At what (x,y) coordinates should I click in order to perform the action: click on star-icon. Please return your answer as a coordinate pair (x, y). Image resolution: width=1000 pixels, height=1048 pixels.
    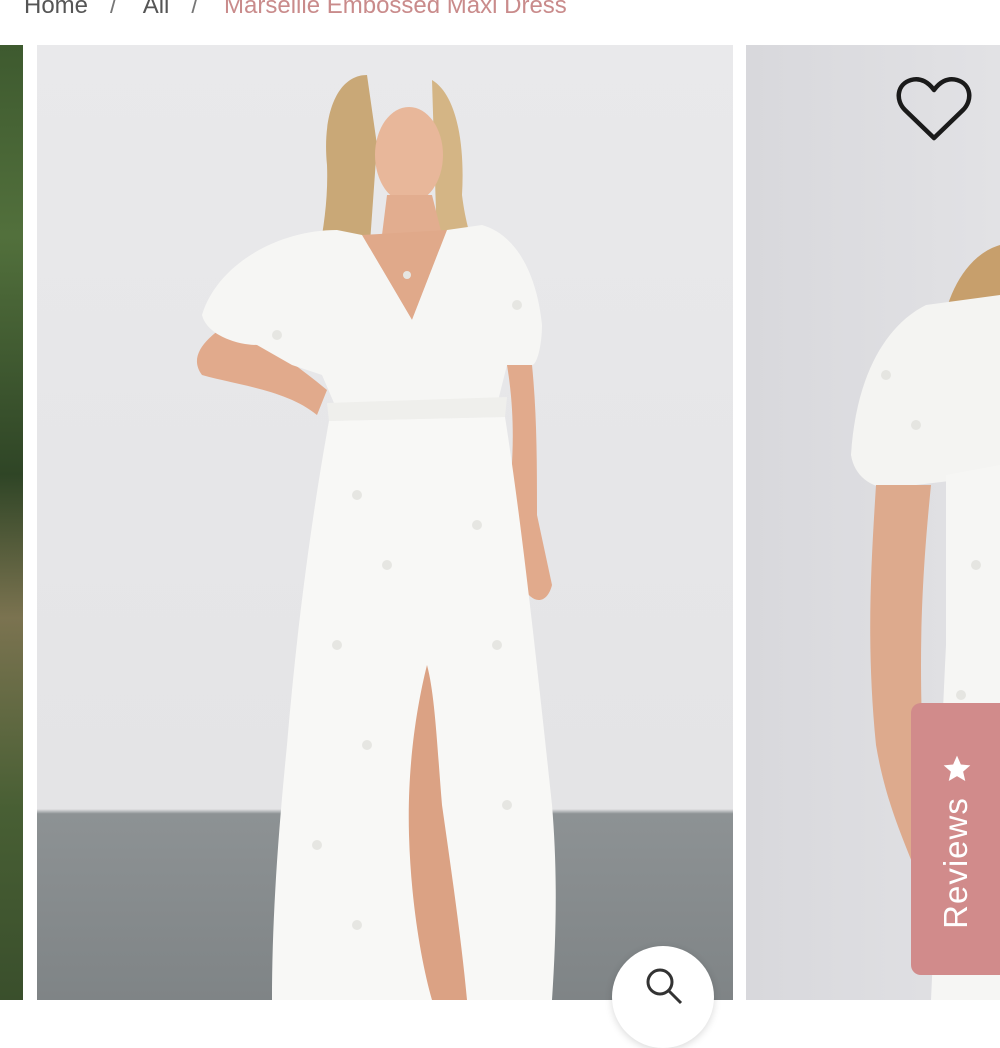
    Looking at the image, I should click on (957, 768).